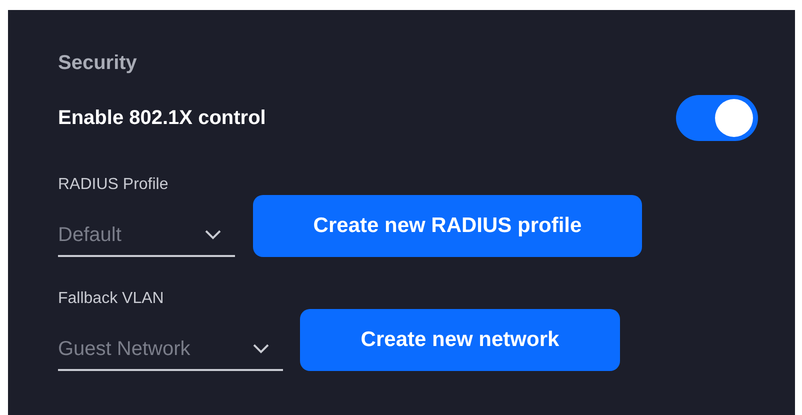 Image resolution: width=802 pixels, height=415 pixels. What do you see at coordinates (447, 226) in the screenshot?
I see `create-button: Create new RADIUS profile` at bounding box center [447, 226].